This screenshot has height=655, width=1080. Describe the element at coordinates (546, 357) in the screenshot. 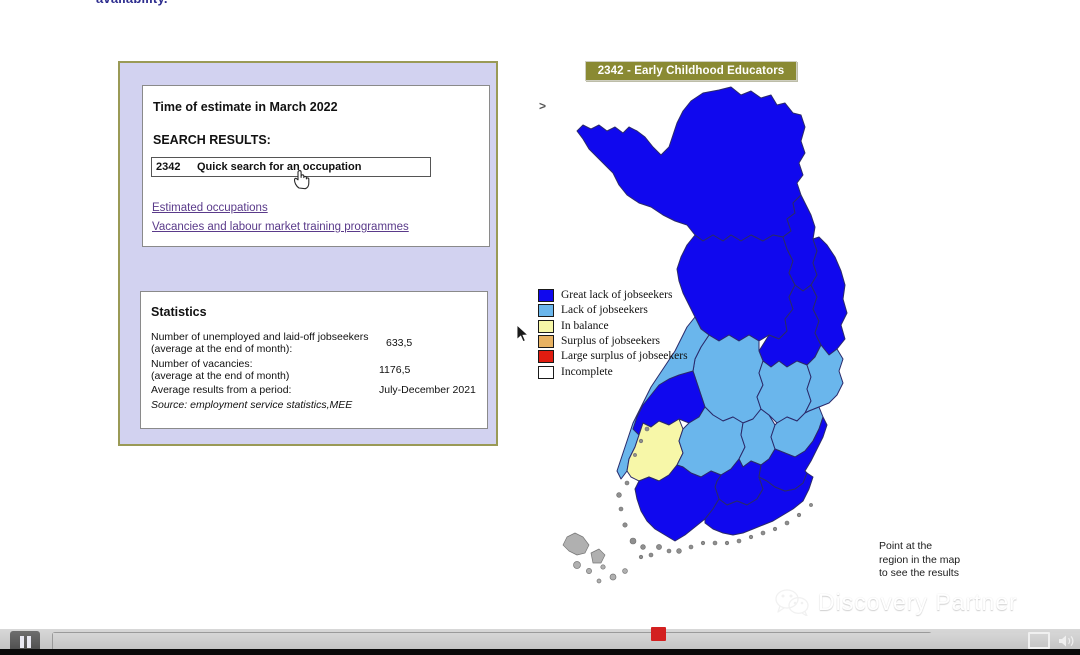

I see `legend-swatch-large-surplus` at that location.